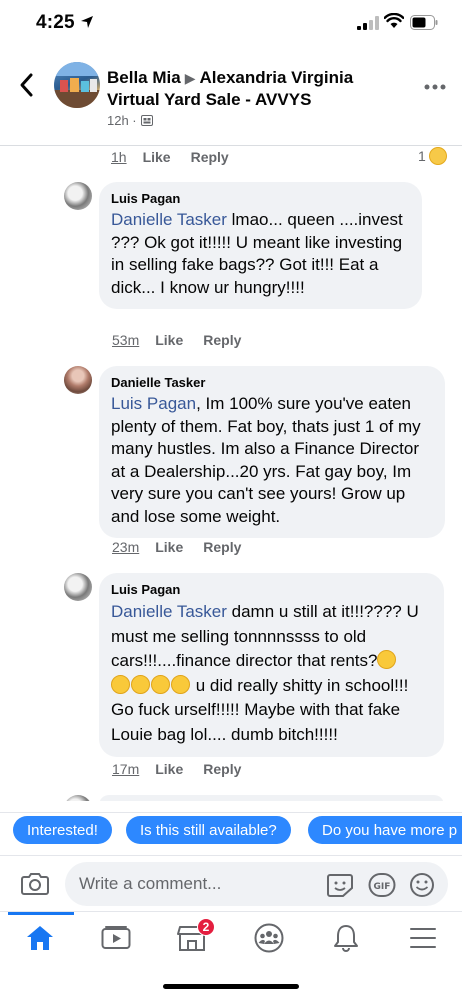 This screenshot has height=1000, width=462. I want to click on quick-reply-chip: Do you have more p, so click(385, 830).